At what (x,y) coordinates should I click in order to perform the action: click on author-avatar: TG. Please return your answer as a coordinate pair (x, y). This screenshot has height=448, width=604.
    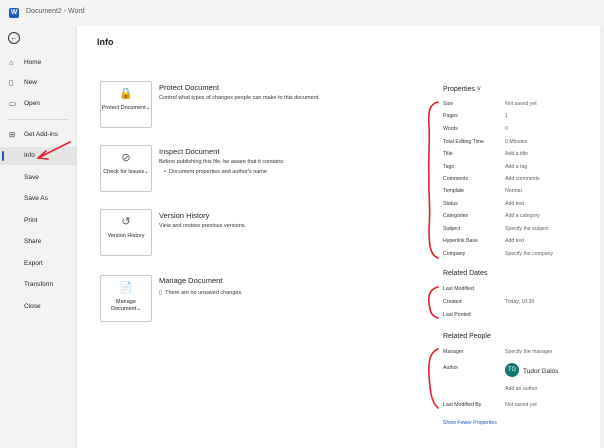
    Looking at the image, I should click on (512, 370).